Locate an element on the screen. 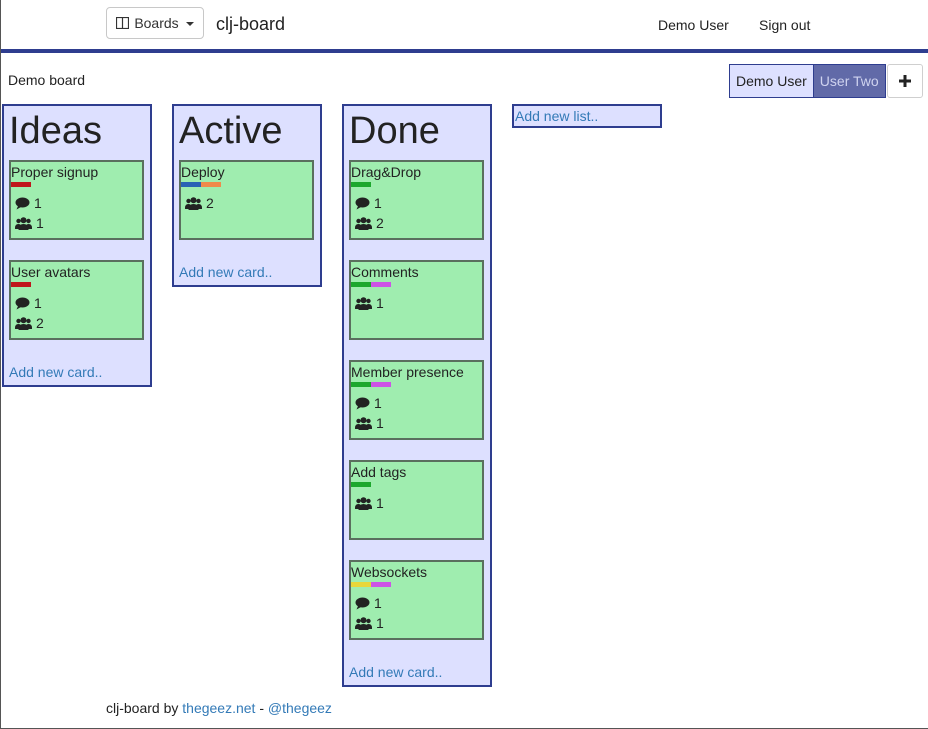  card-title: User avatars is located at coordinates (51, 272).